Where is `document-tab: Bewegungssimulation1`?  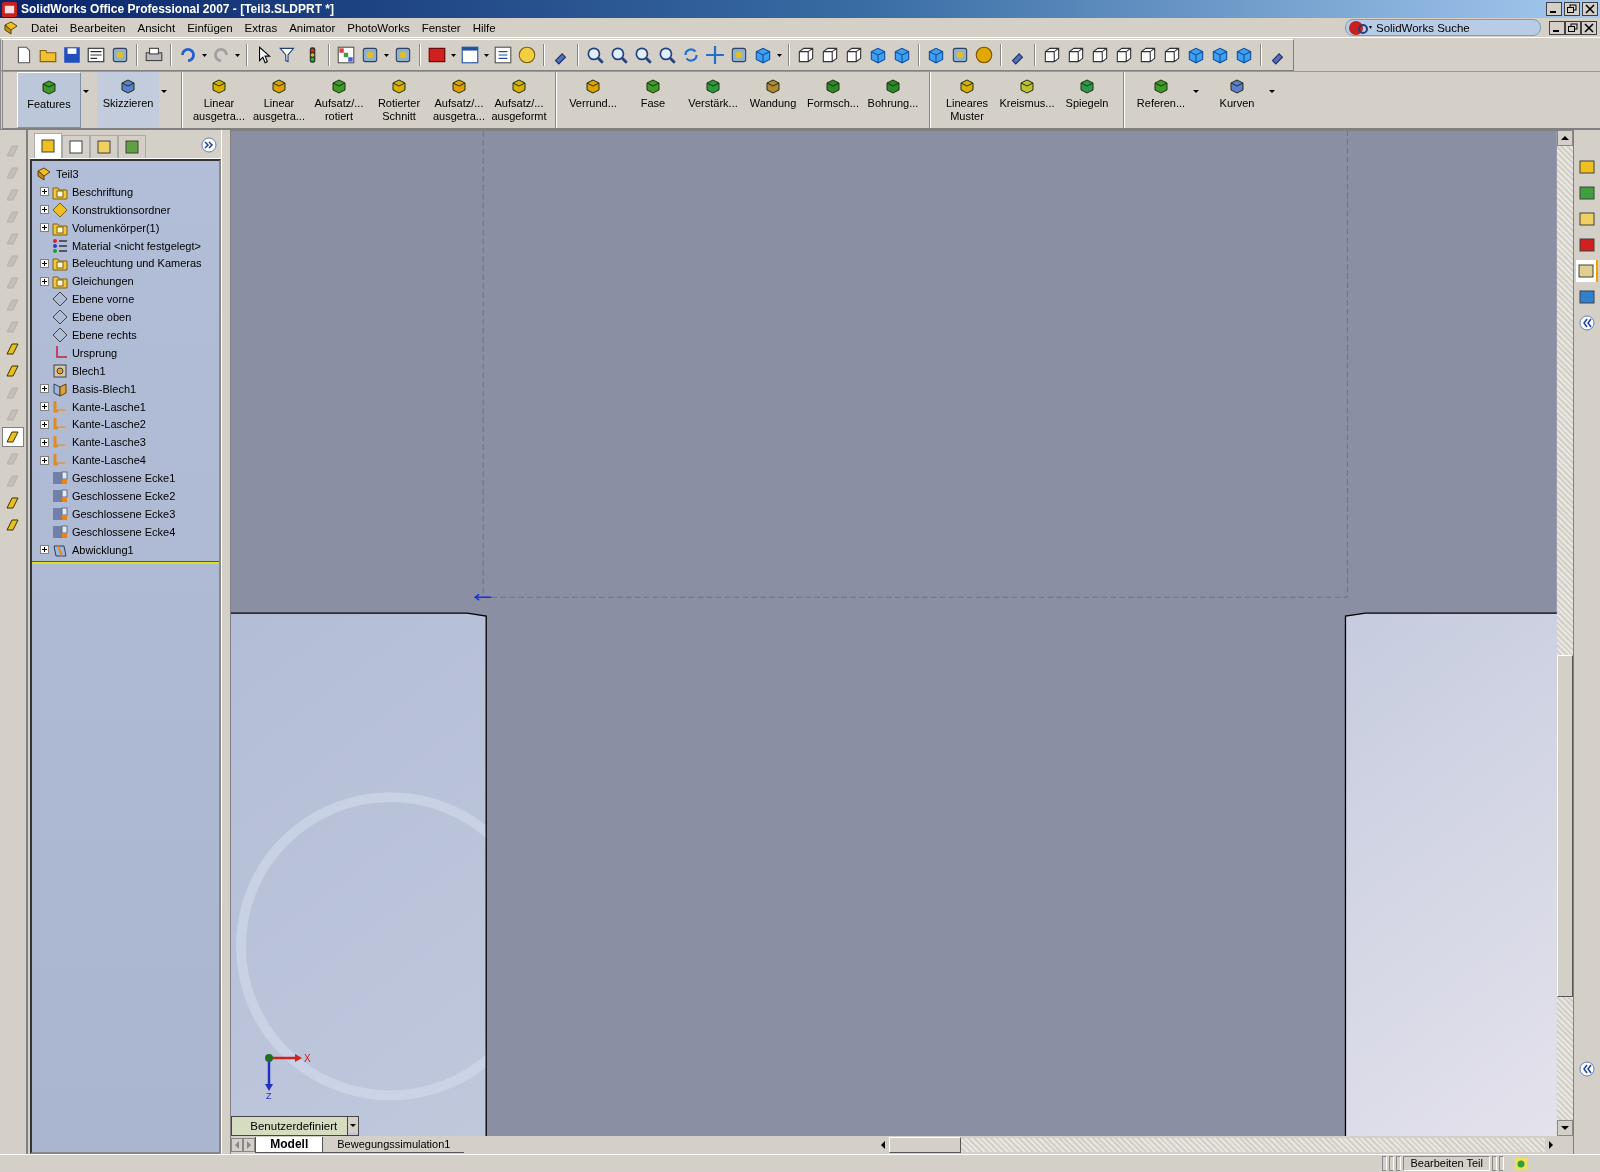
document-tab: Bewegungssimulation1 is located at coordinates (393, 1145).